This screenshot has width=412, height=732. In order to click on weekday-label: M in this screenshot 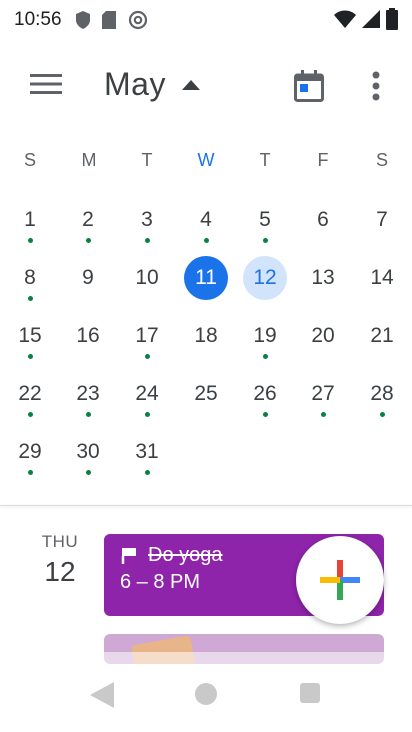, I will do `click(89, 160)`.